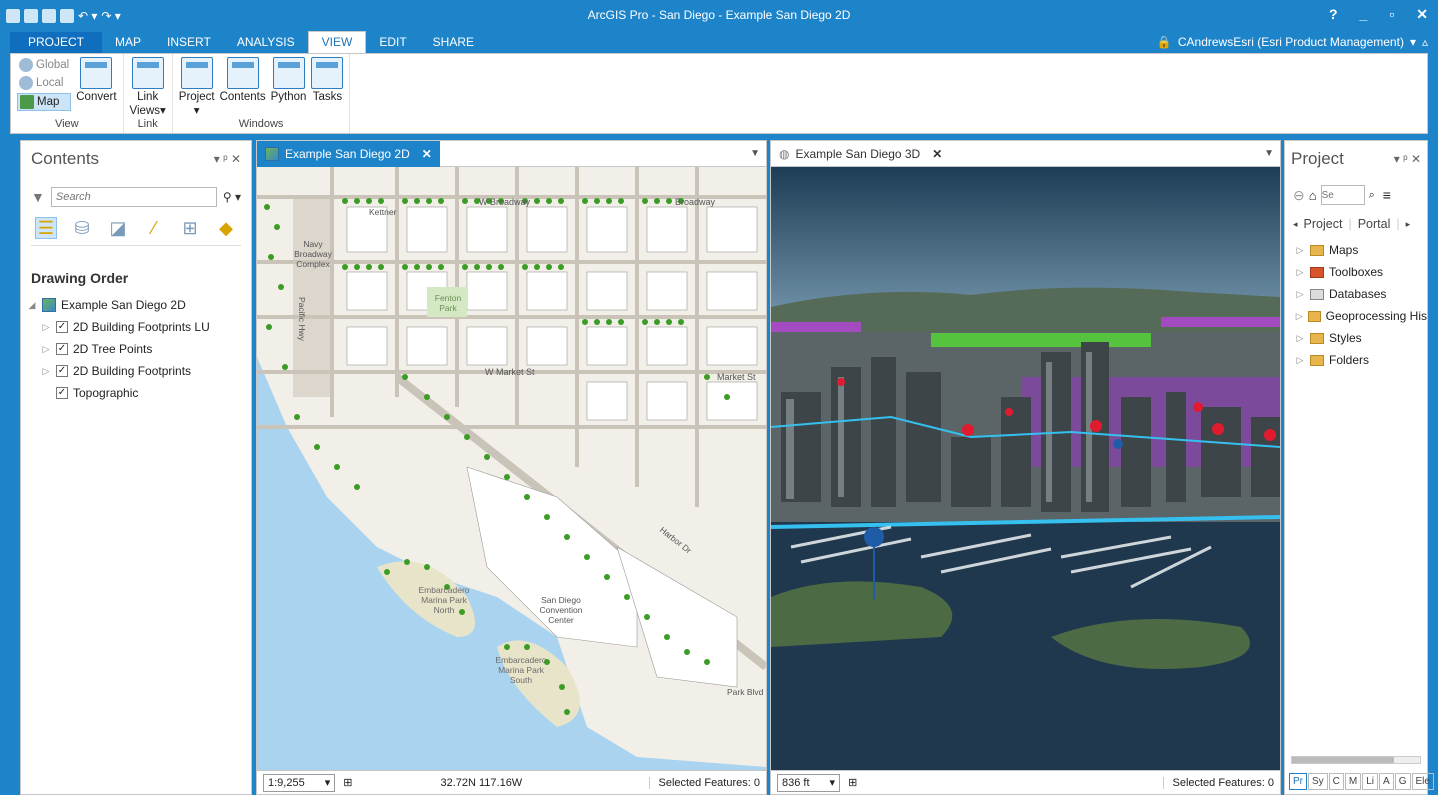  I want to click on pane-tab: G, so click(1402, 781).